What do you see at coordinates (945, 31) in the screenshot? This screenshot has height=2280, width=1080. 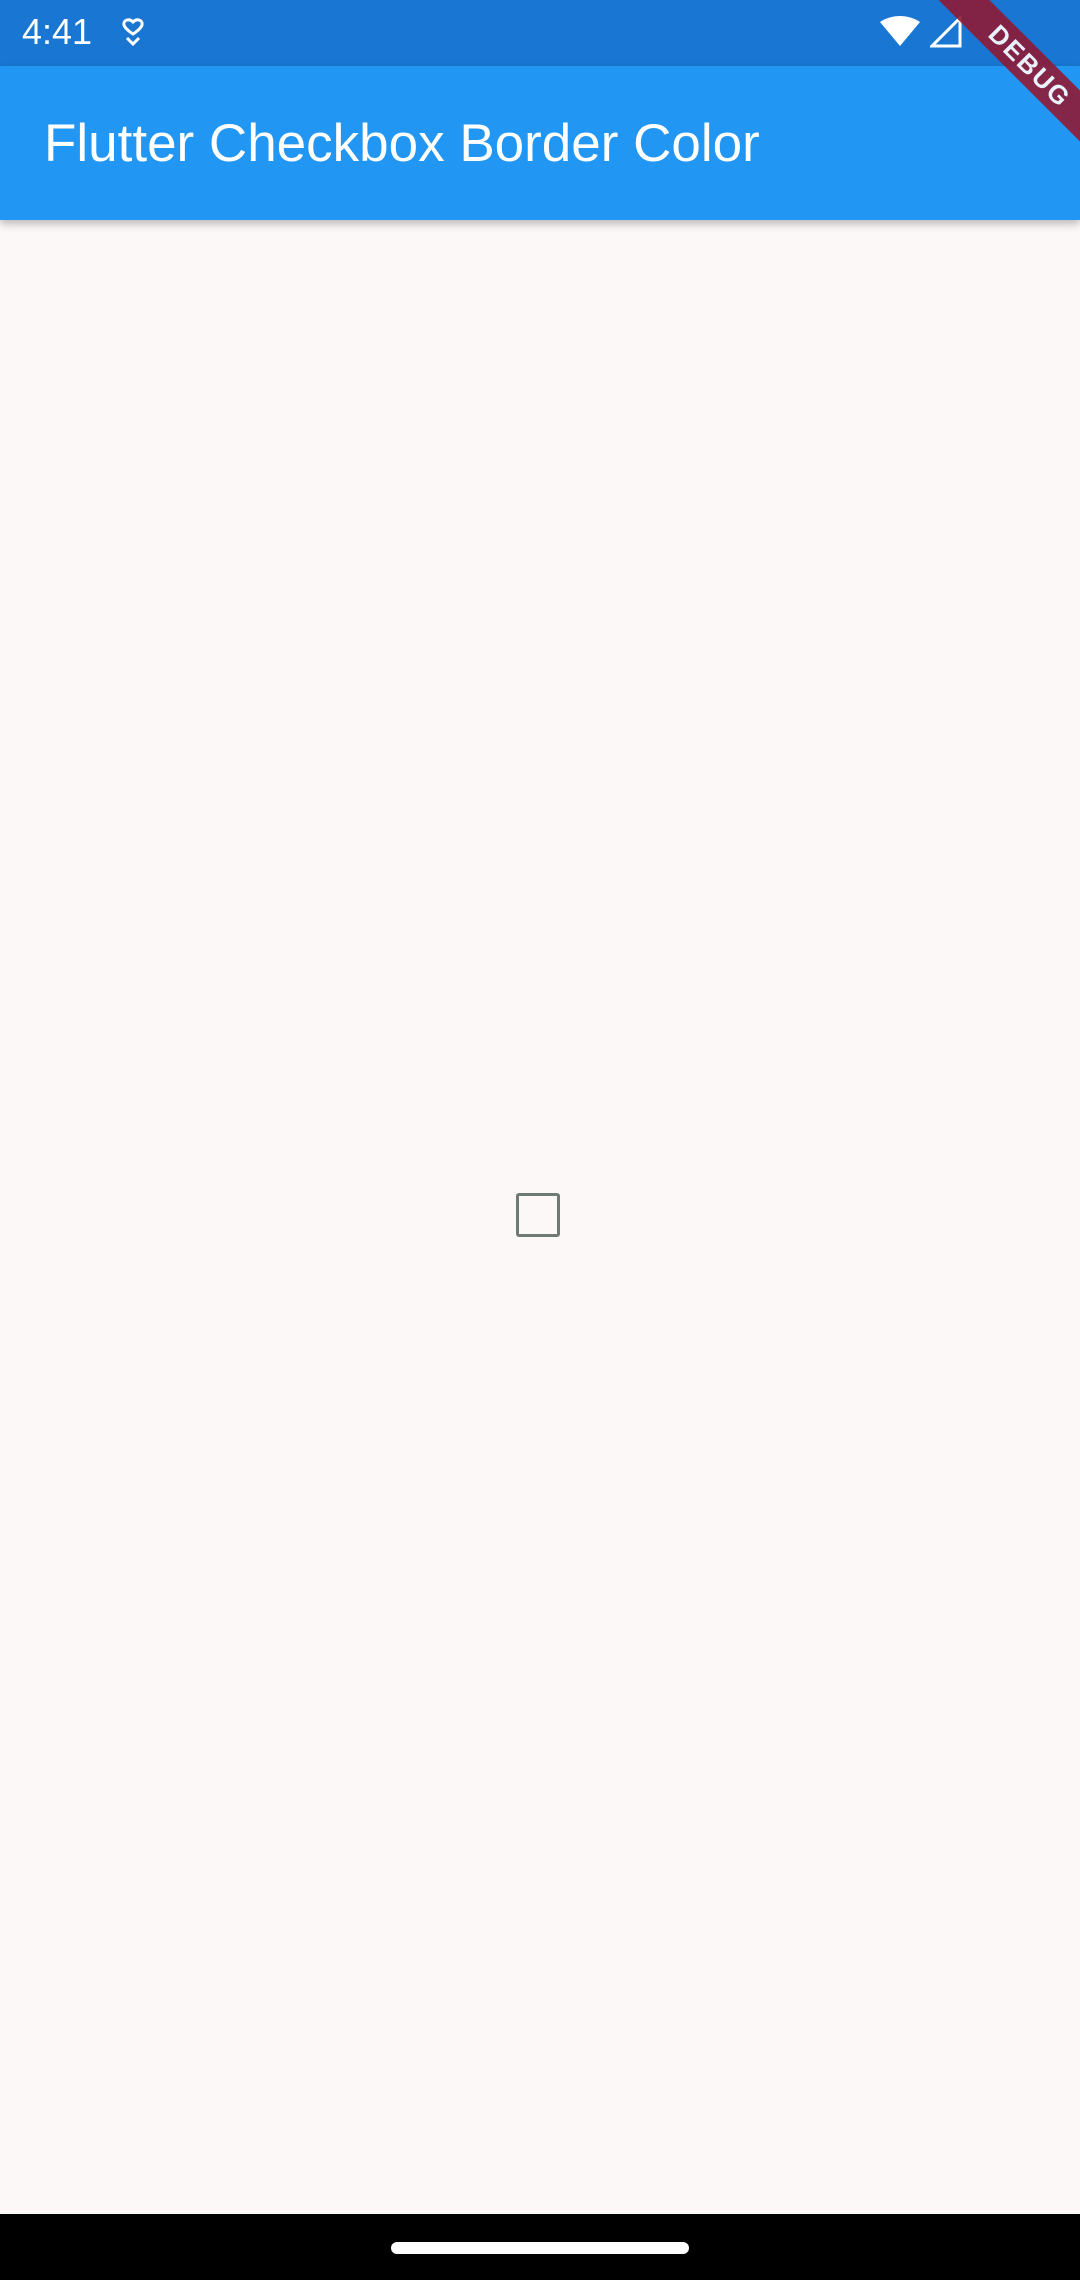 I see `signal-icon` at bounding box center [945, 31].